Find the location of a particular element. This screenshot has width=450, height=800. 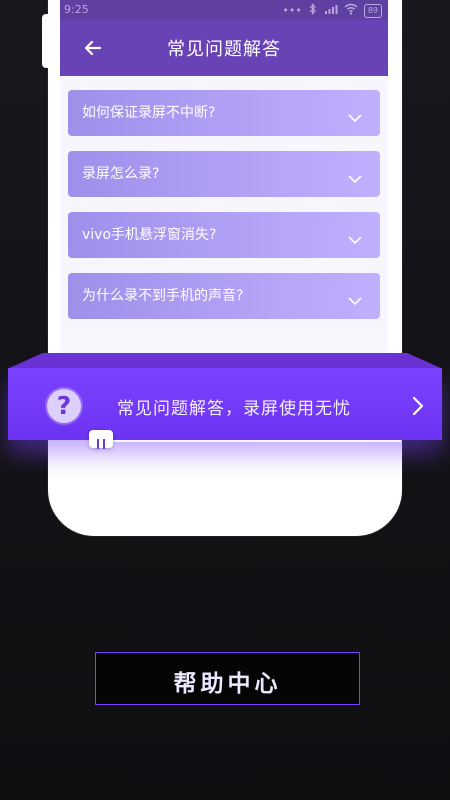

status-icons: ••• 89 is located at coordinates (332, 10).